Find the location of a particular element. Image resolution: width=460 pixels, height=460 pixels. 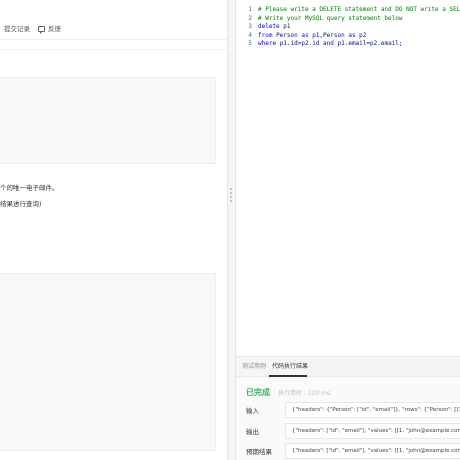

code-text: from Person as p1,Person as p2 is located at coordinates (312, 36).